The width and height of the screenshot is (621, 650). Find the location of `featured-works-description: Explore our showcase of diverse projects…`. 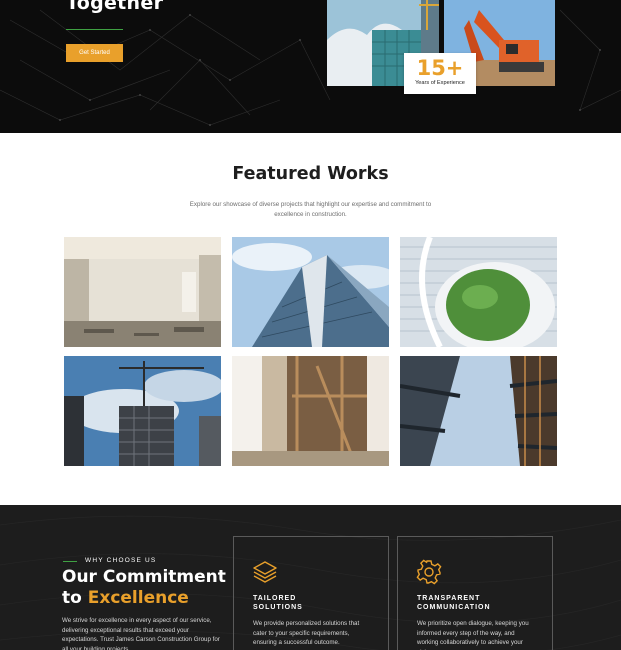

featured-works-description: Explore our showcase of diverse projects… is located at coordinates (310, 209).